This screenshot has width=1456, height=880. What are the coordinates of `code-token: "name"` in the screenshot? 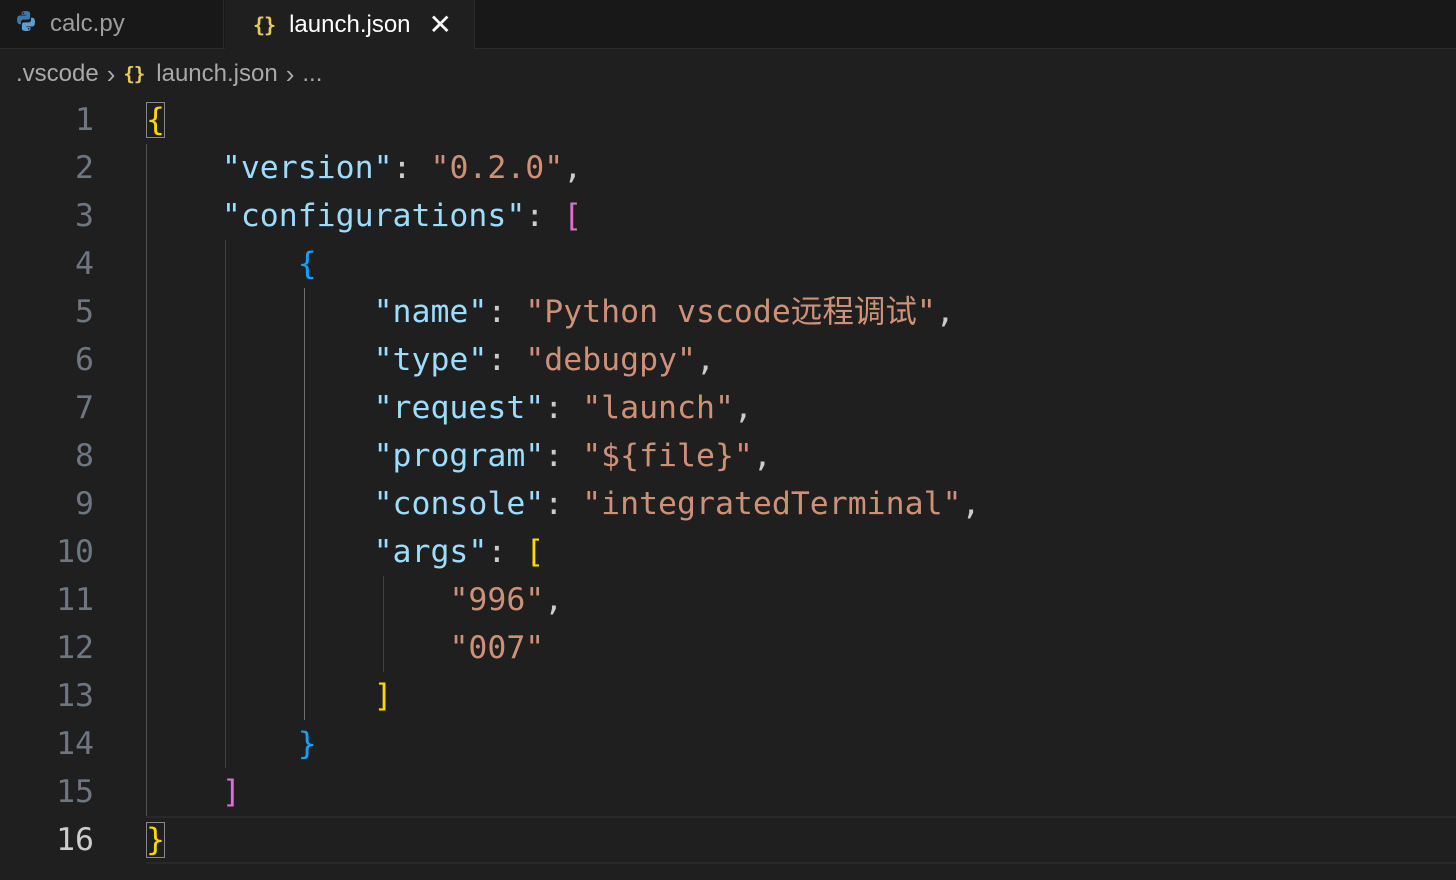 It's located at (430, 312).